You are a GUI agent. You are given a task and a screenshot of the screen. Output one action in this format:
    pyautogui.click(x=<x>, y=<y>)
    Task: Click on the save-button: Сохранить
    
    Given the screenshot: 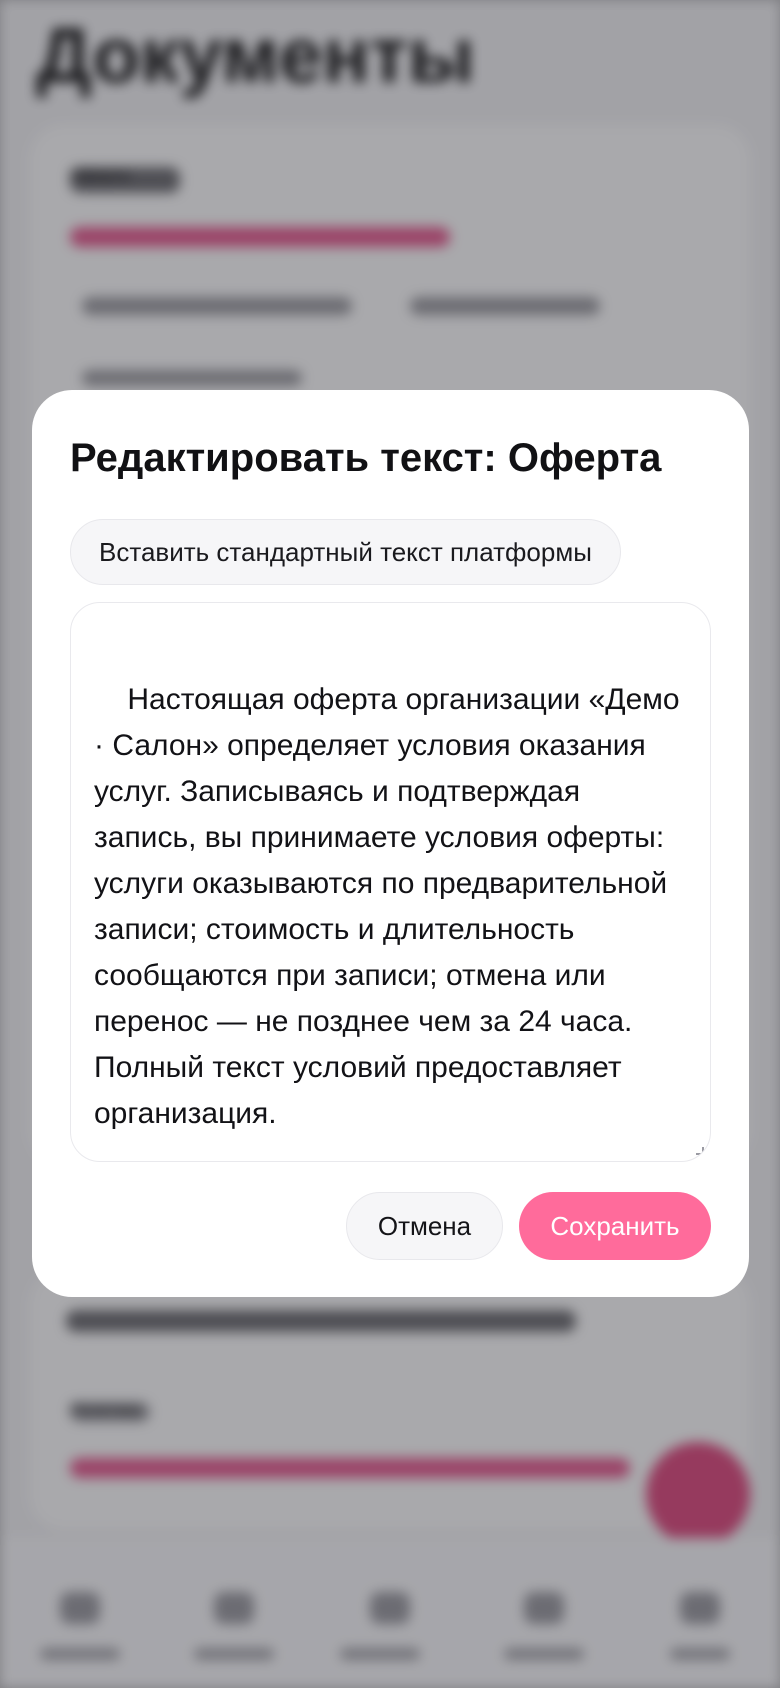 What is the action you would take?
    pyautogui.click(x=615, y=1226)
    